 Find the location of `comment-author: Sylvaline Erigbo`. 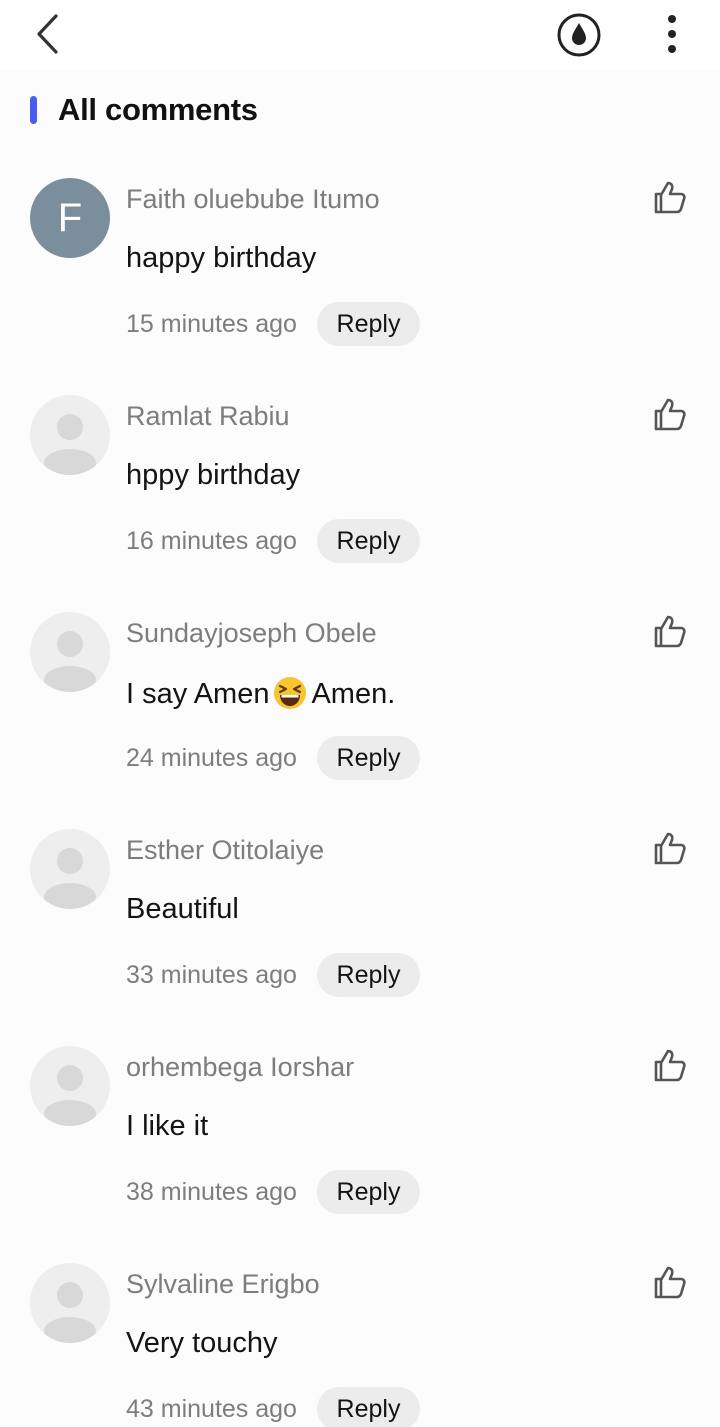

comment-author: Sylvaline Erigbo is located at coordinates (223, 1284).